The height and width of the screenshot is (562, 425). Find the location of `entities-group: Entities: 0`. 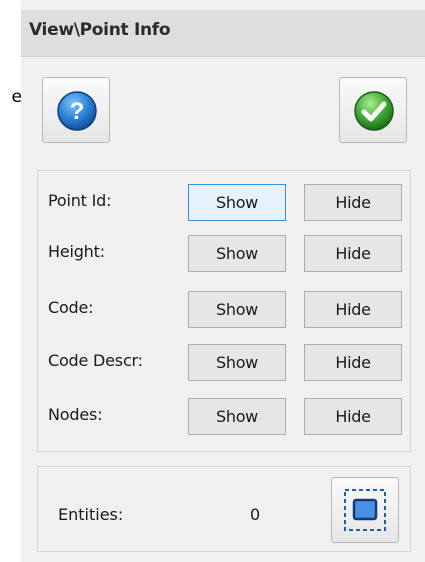

entities-group: Entities: 0 is located at coordinates (224, 509).